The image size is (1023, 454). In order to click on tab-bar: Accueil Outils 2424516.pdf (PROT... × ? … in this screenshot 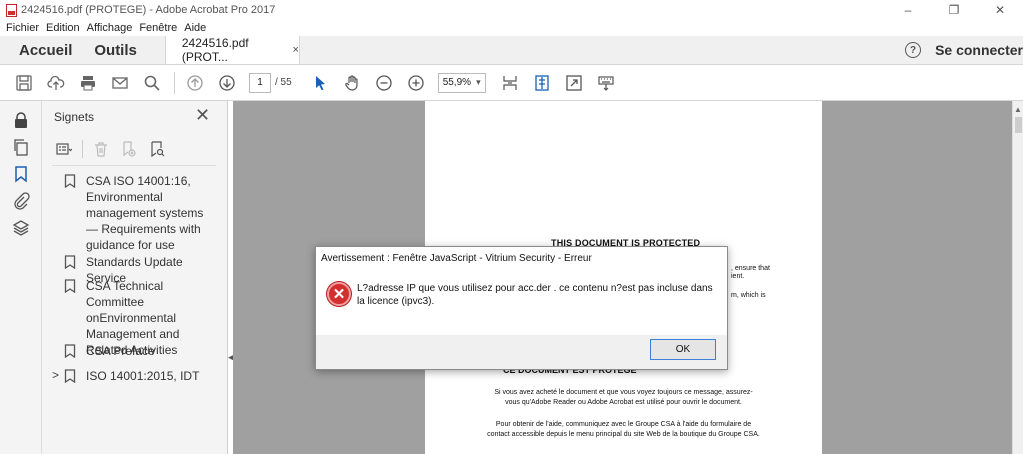, I will do `click(511, 50)`.